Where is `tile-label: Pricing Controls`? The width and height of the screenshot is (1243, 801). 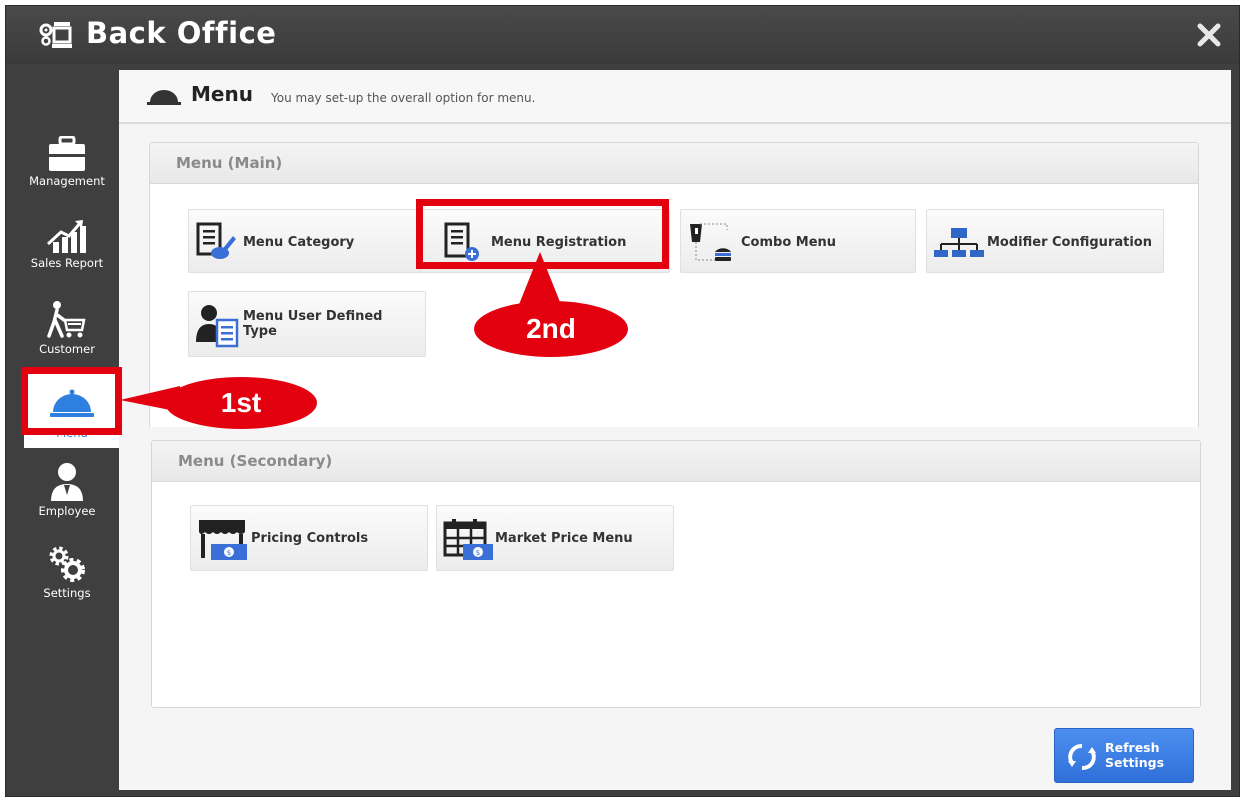
tile-label: Pricing Controls is located at coordinates (310, 538).